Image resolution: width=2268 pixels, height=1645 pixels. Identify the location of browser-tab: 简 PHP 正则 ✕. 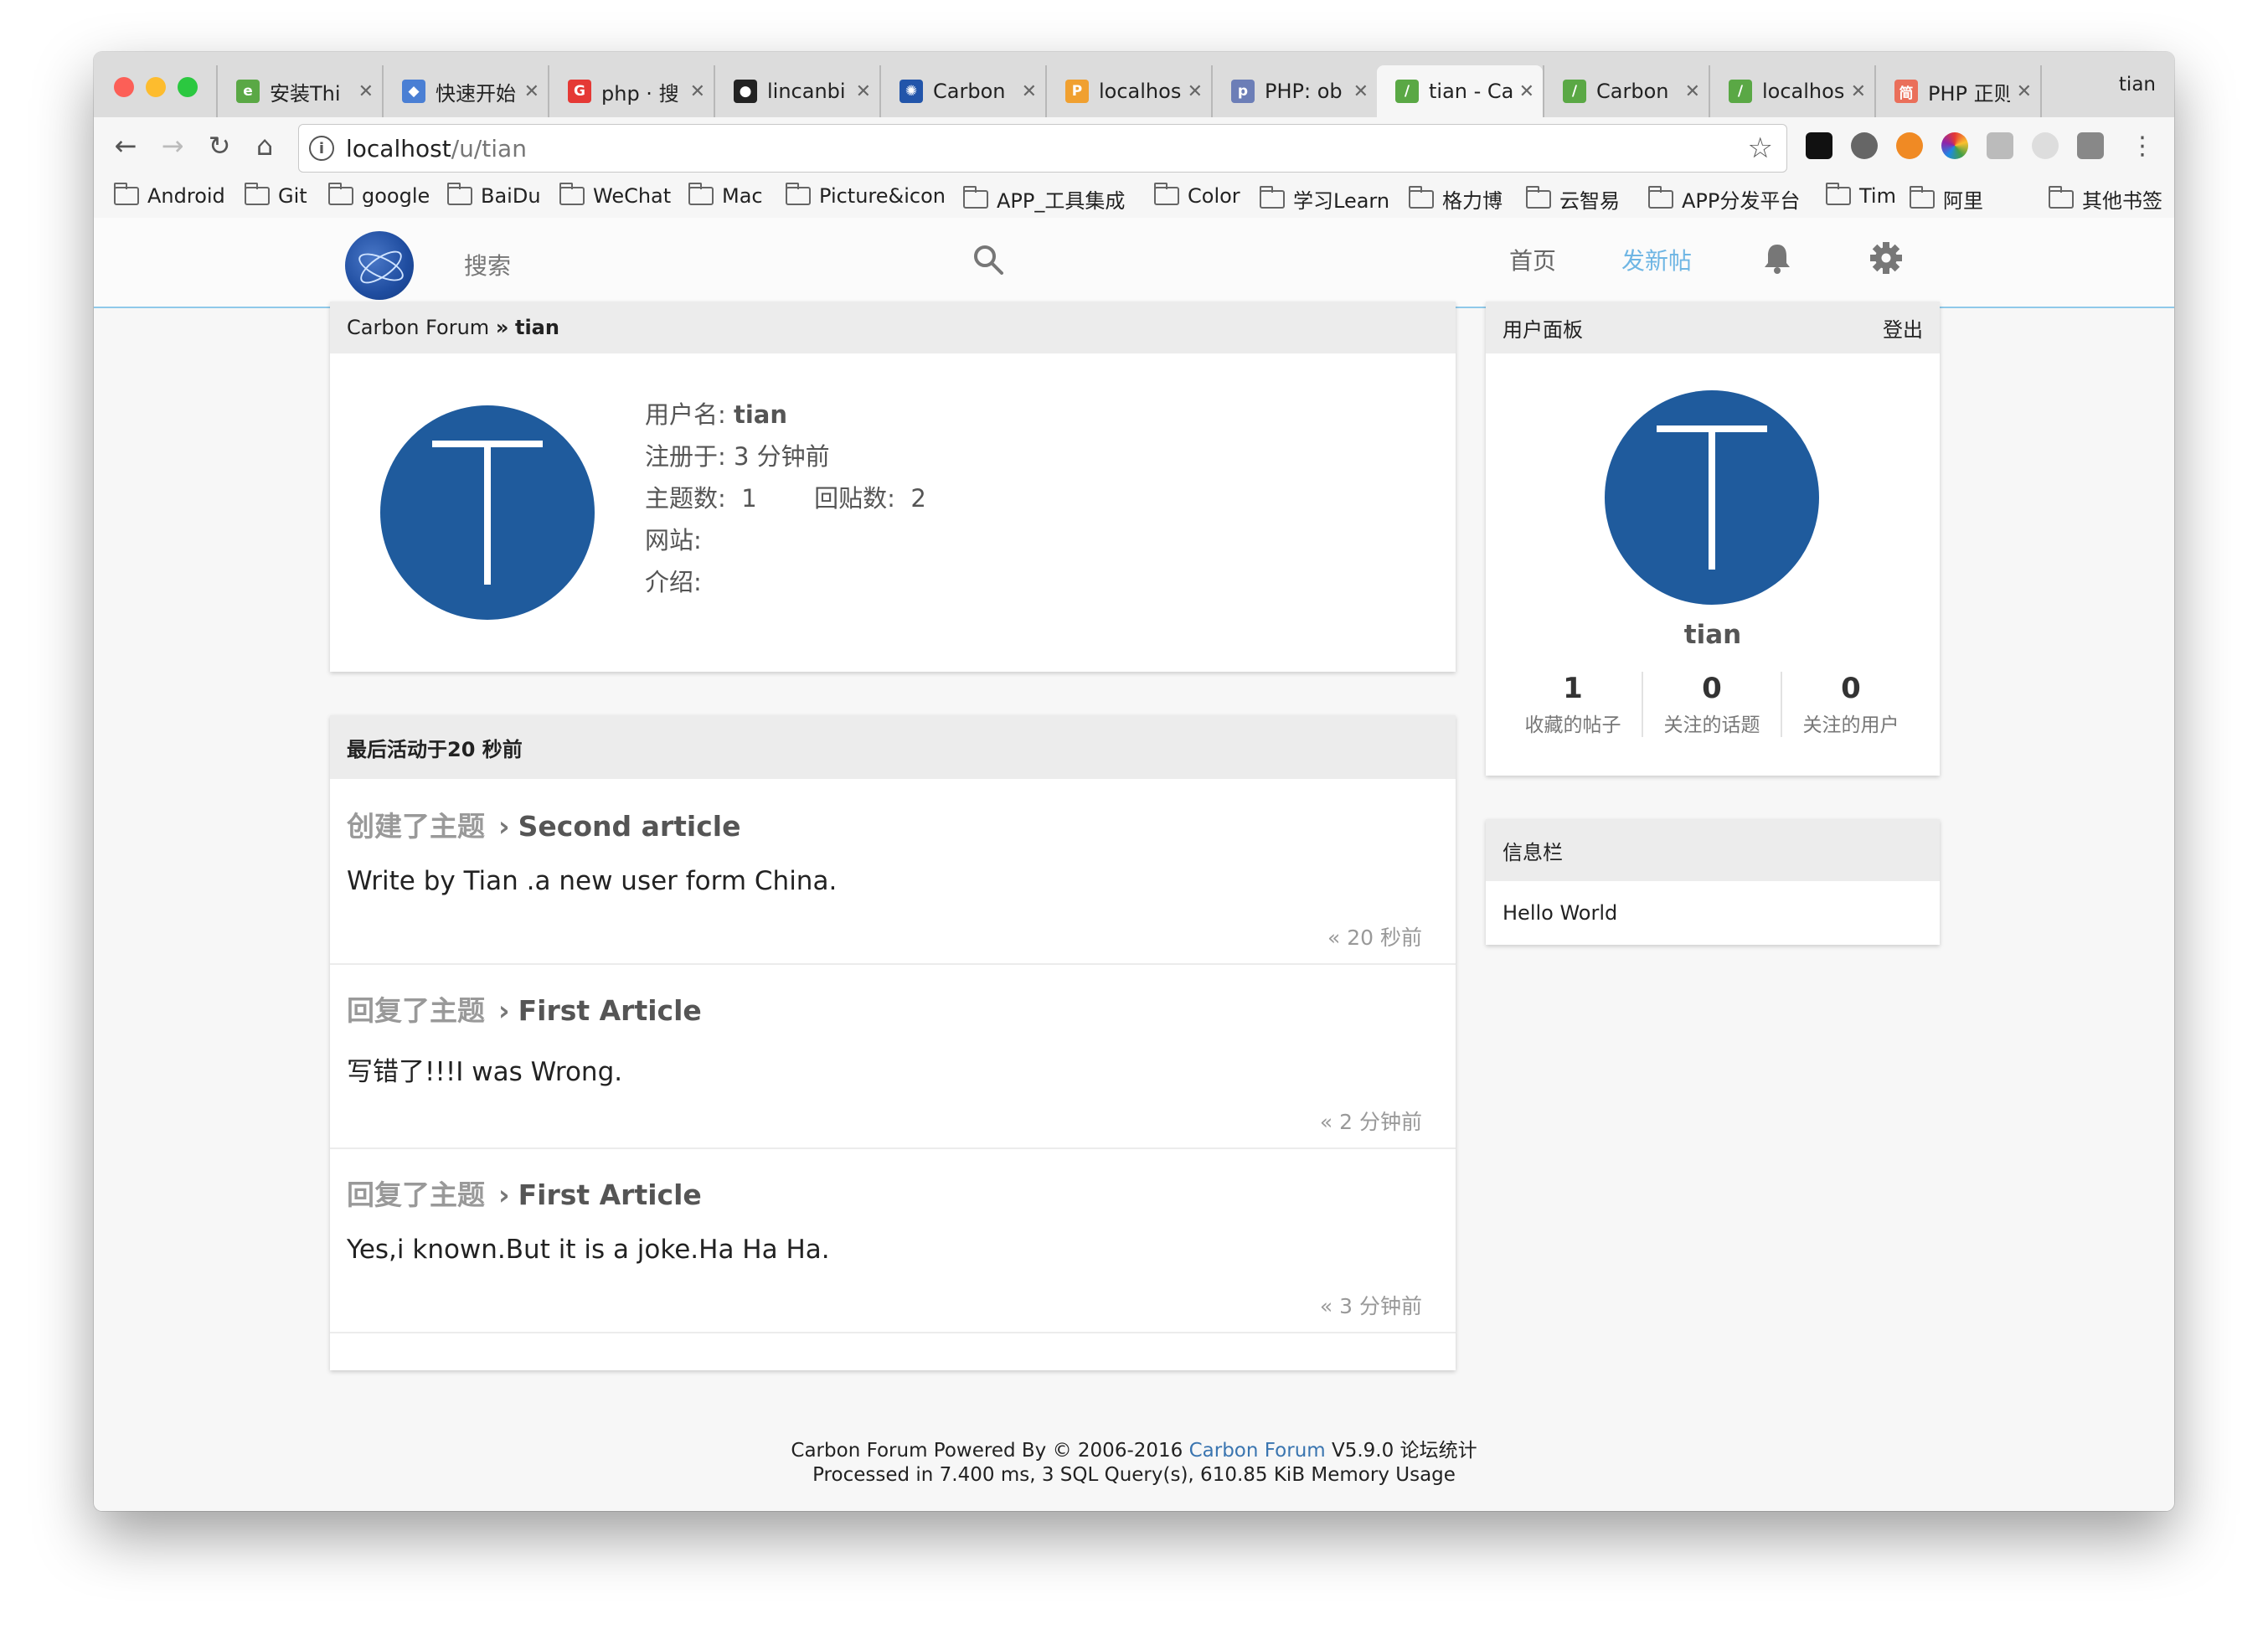
(1957, 91).